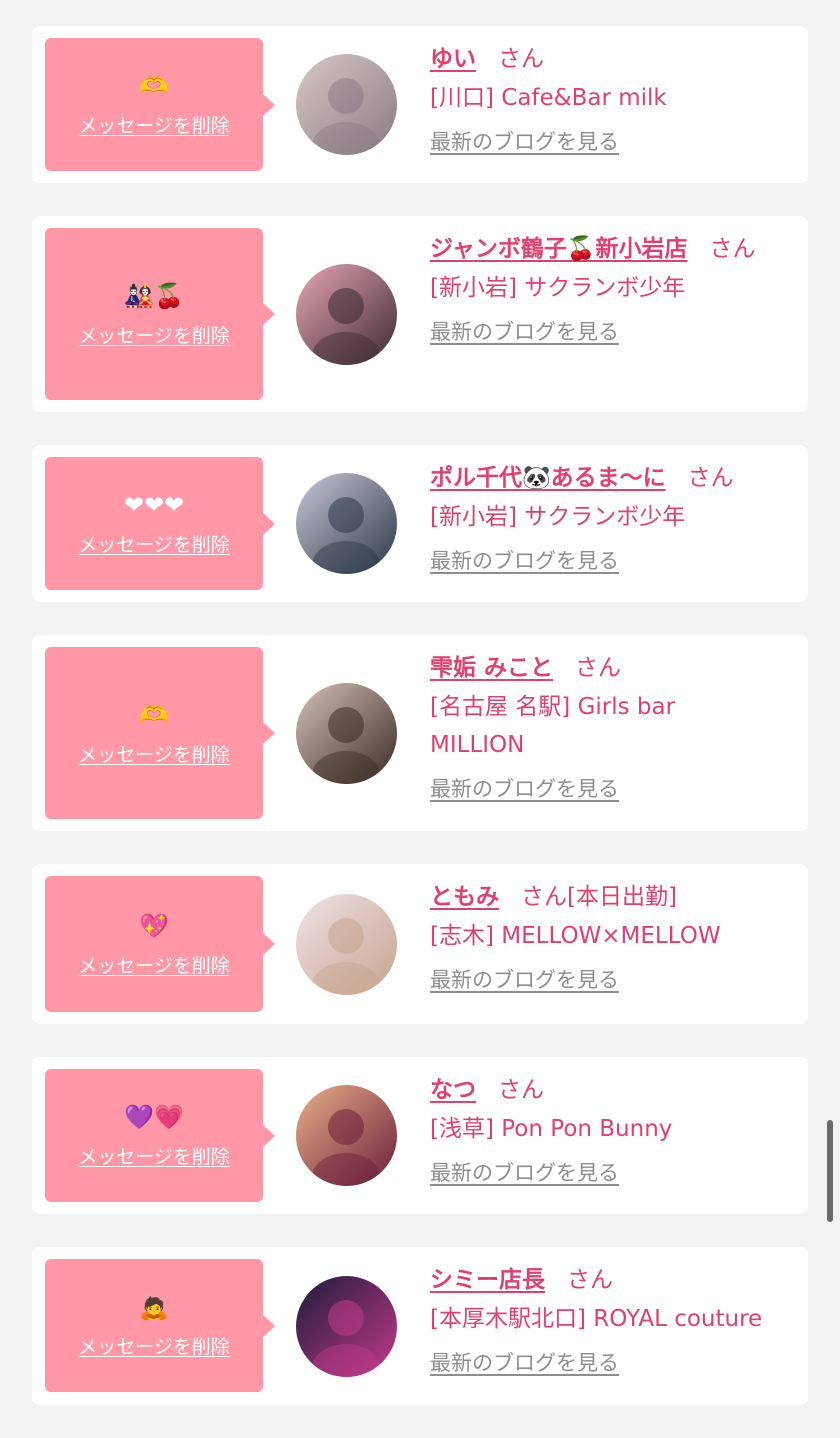 Image resolution: width=840 pixels, height=1438 pixels. I want to click on cast-name-link: ともみ, so click(464, 897).